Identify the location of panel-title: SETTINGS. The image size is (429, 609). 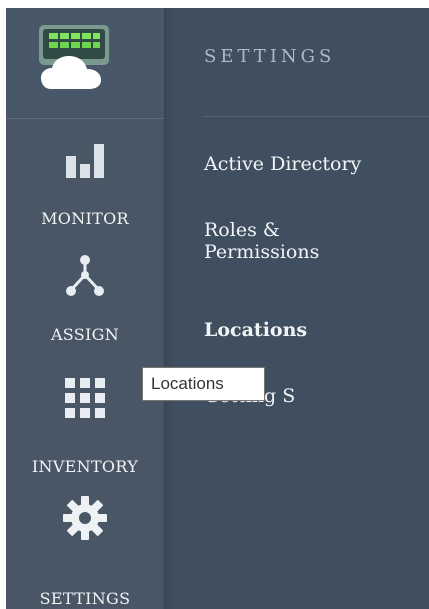
(270, 56).